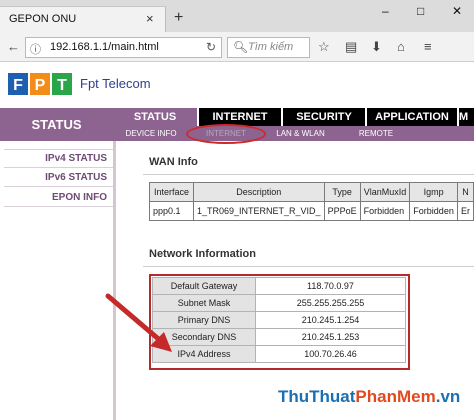  I want to click on sub-nav: DEVICE INFO INTERNET LAN & WLAN REMOTE, so click(293, 133).